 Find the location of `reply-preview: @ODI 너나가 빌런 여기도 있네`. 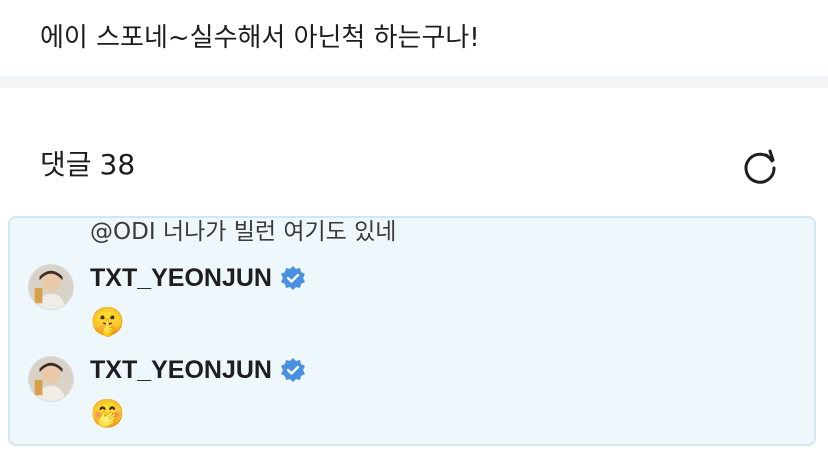

reply-preview: @ODI 너나가 빌런 여기도 있네 is located at coordinates (243, 232).